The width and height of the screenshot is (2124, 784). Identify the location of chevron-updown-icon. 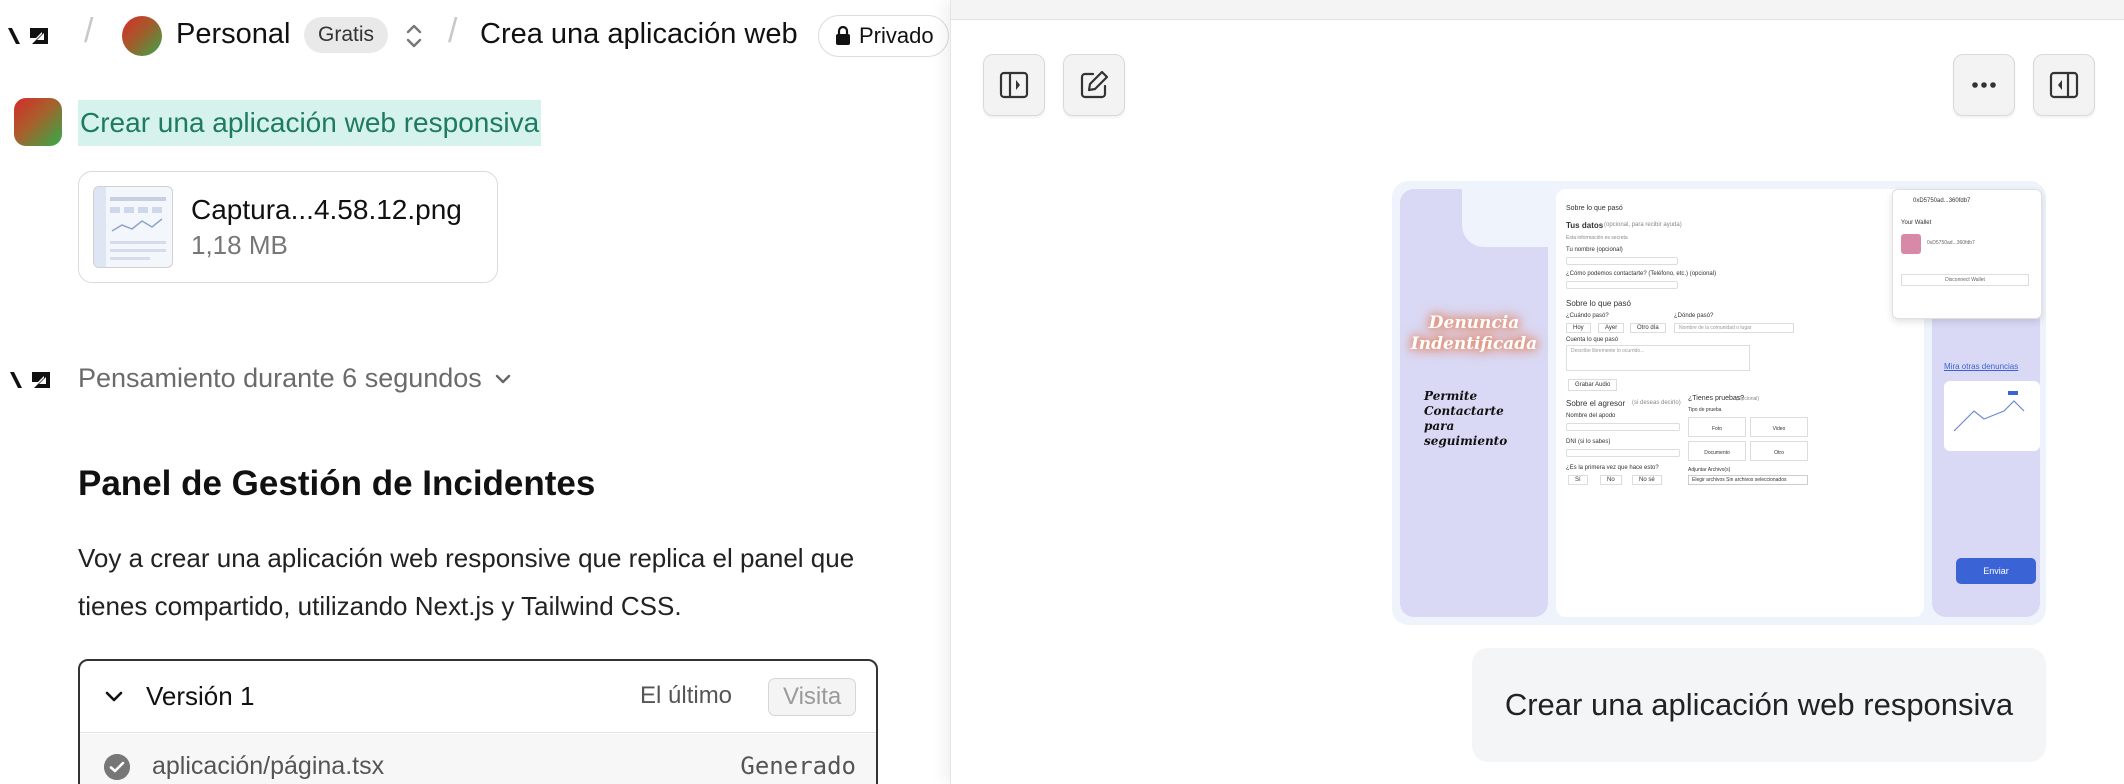
(414, 36).